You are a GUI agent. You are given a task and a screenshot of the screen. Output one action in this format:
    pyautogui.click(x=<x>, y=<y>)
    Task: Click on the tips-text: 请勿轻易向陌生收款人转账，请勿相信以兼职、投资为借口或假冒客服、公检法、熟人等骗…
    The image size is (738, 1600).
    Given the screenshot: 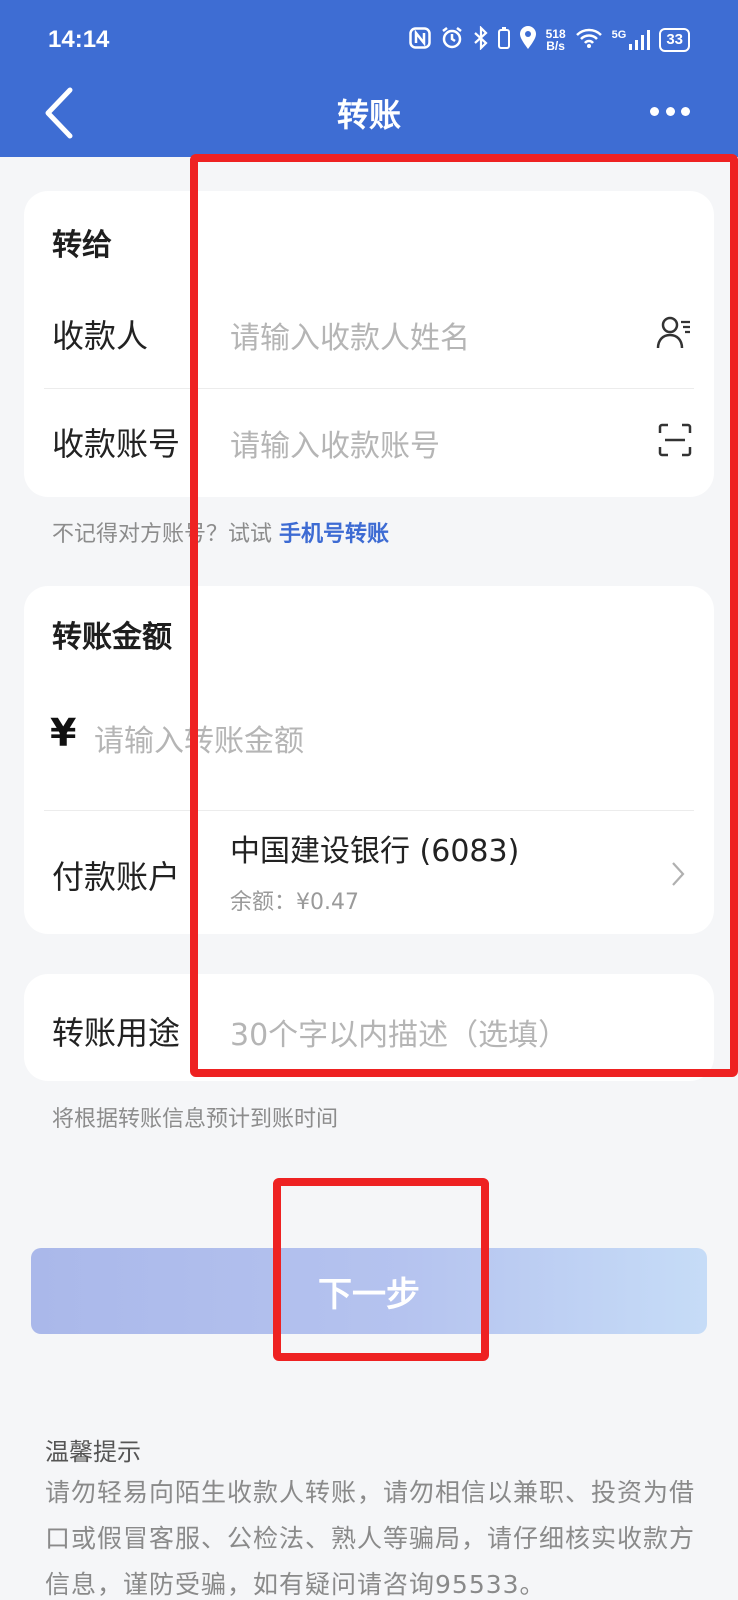 What is the action you would take?
    pyautogui.click(x=370, y=1538)
    